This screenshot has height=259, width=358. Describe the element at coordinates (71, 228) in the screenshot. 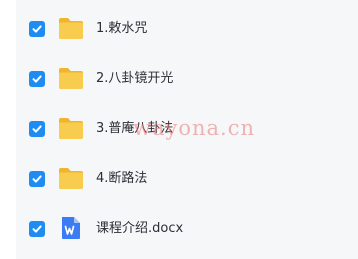

I see `word-document-icon` at that location.